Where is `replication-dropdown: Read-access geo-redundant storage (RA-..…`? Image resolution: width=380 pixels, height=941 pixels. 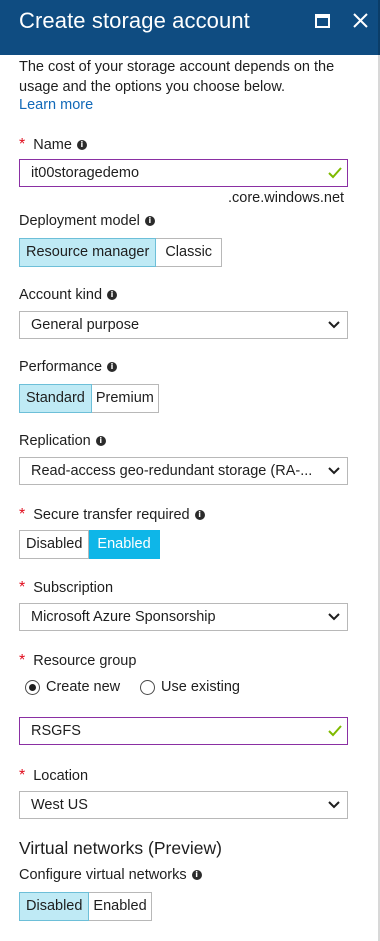 replication-dropdown: Read-access geo-redundant storage (RA-..… is located at coordinates (183, 471).